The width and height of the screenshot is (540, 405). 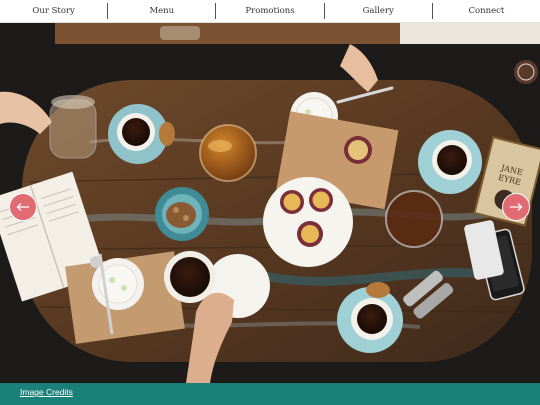 What do you see at coordinates (46, 392) in the screenshot?
I see `image-credits-link: Image Credits` at bounding box center [46, 392].